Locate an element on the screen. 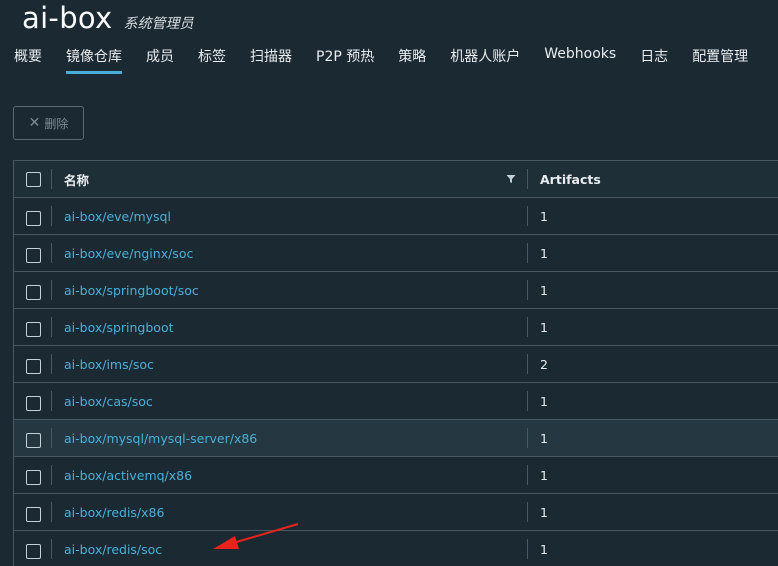  repository-link: ai-box/eve/nginx/soc is located at coordinates (128, 253).